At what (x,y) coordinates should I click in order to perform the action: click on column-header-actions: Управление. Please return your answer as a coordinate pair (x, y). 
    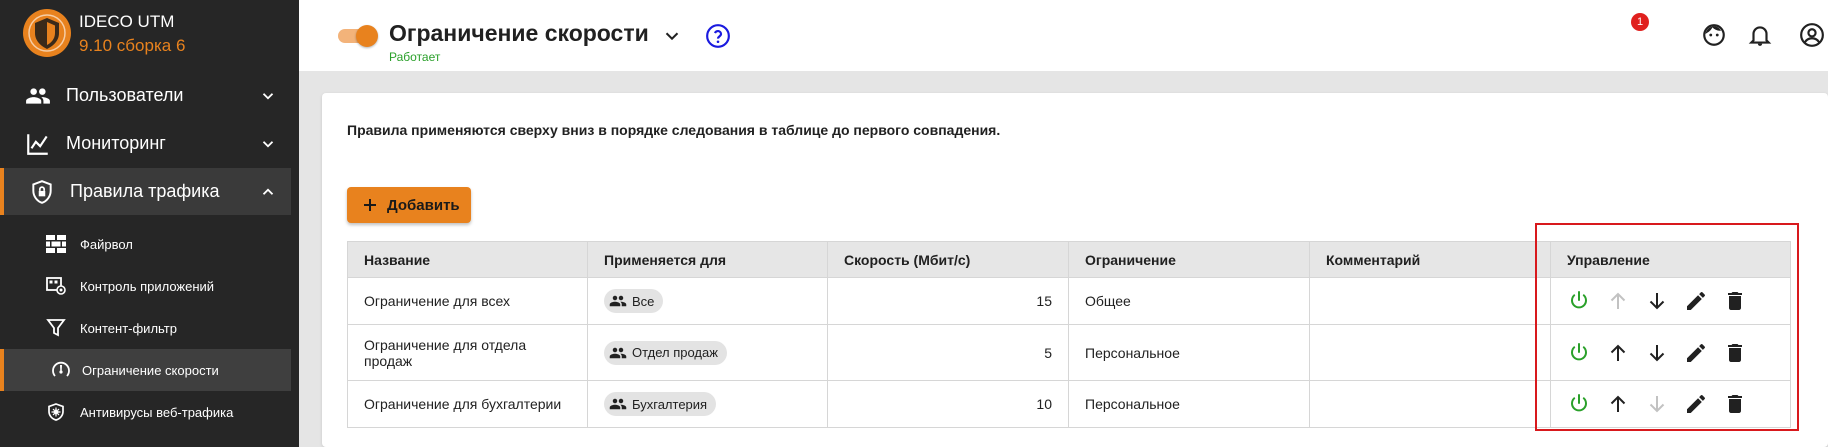
    Looking at the image, I should click on (1670, 259).